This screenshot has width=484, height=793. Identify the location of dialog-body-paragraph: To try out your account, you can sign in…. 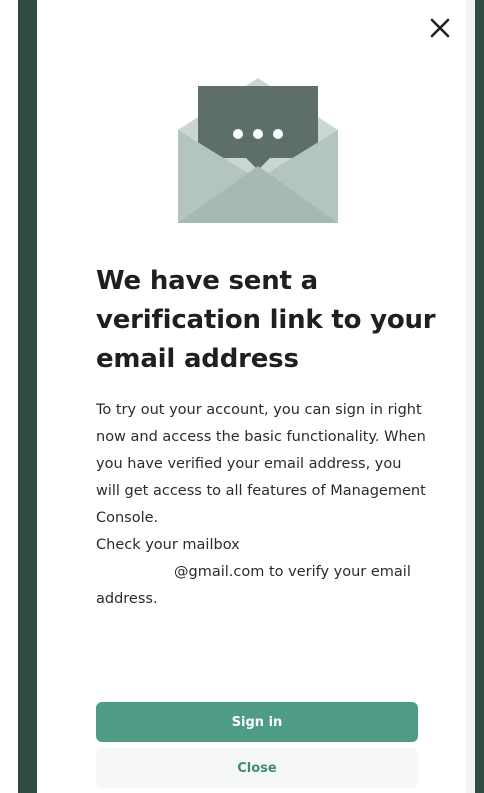
(261, 464).